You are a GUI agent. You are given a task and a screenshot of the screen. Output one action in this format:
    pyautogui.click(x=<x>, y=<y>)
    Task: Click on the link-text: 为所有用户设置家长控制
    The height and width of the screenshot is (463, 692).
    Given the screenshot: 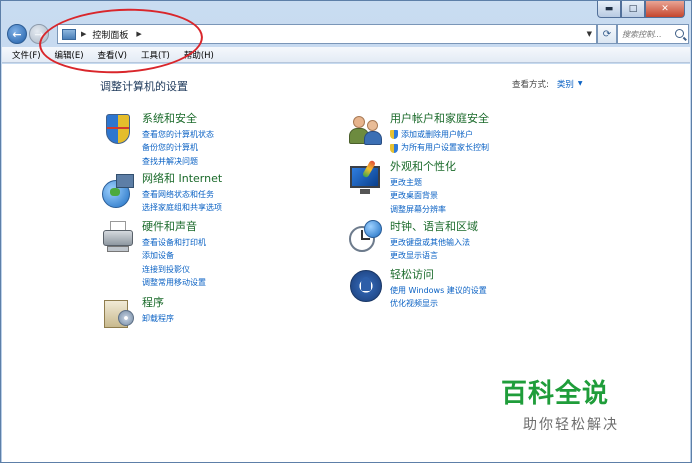 What is the action you would take?
    pyautogui.click(x=445, y=148)
    